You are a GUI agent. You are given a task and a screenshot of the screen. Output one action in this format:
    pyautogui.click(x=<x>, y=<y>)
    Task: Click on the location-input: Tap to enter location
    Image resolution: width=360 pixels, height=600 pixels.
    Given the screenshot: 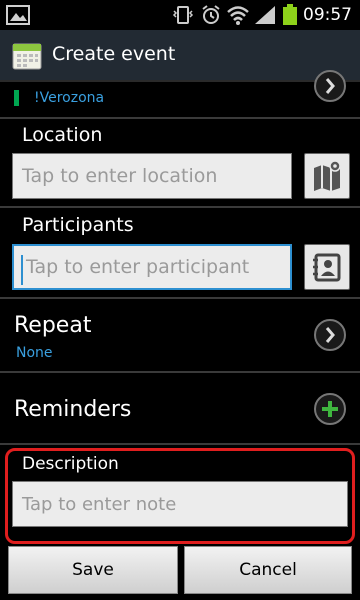 What is the action you would take?
    pyautogui.click(x=152, y=176)
    